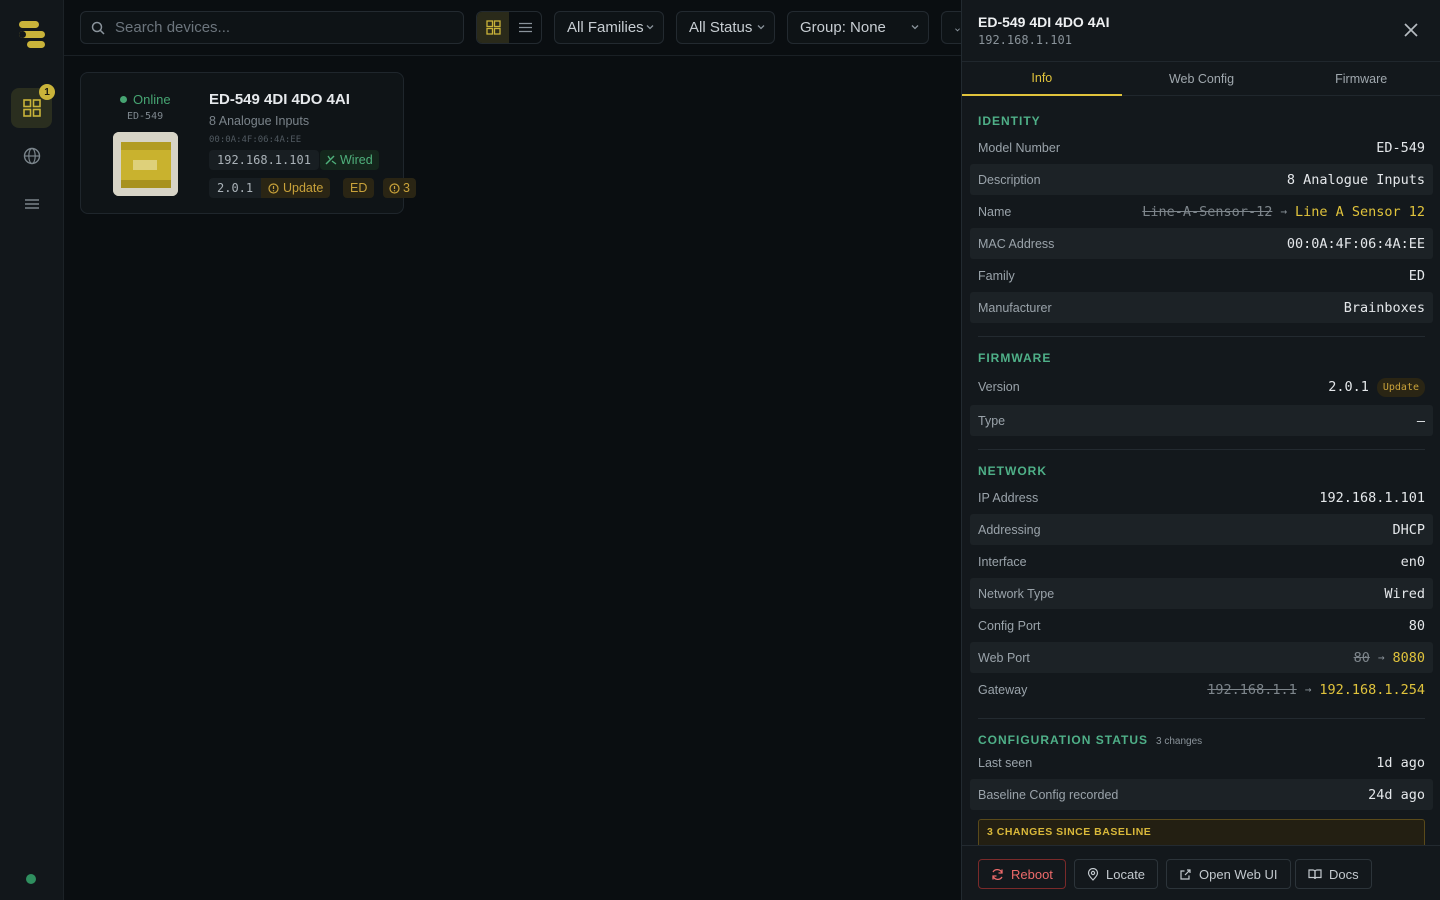 This screenshot has height=900, width=1440. I want to click on device-description: 8 Analogue Inputs, so click(259, 121).